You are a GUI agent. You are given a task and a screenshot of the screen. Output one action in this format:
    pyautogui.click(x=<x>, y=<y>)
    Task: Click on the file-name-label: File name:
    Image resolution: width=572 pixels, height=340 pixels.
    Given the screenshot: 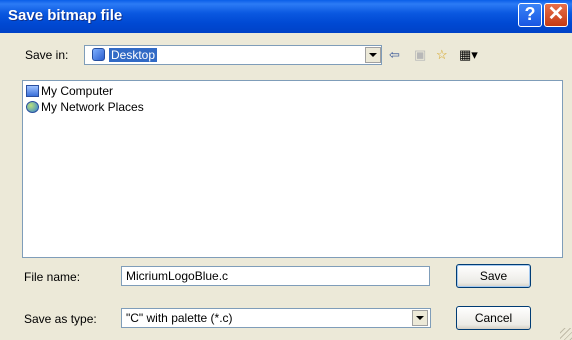 What is the action you would take?
    pyautogui.click(x=52, y=277)
    